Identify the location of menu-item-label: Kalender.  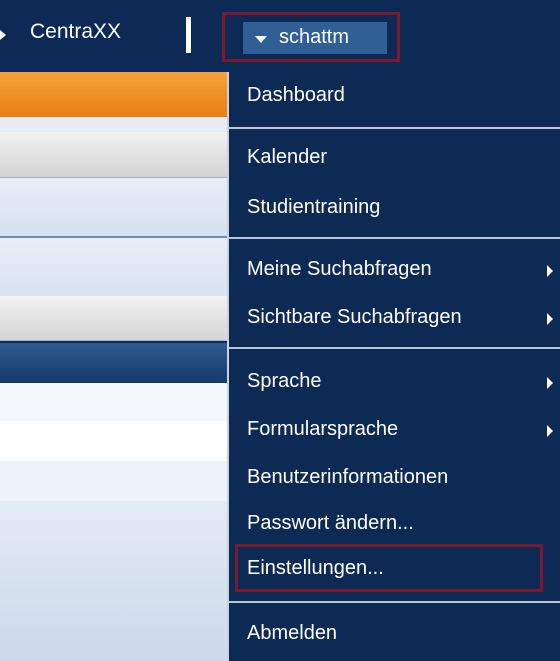
(287, 157).